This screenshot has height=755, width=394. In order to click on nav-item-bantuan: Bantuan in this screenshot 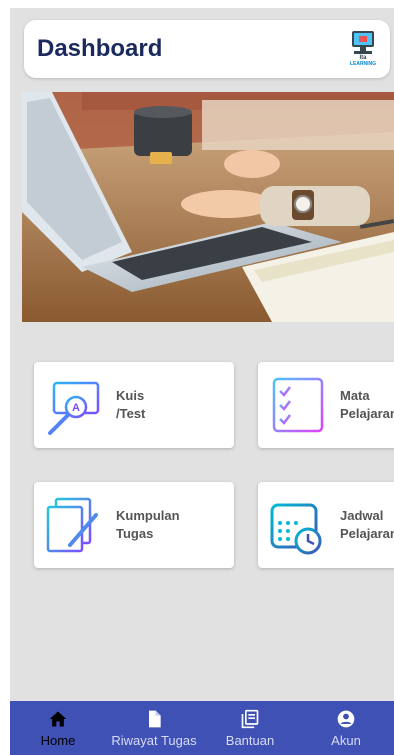, I will do `click(250, 728)`.